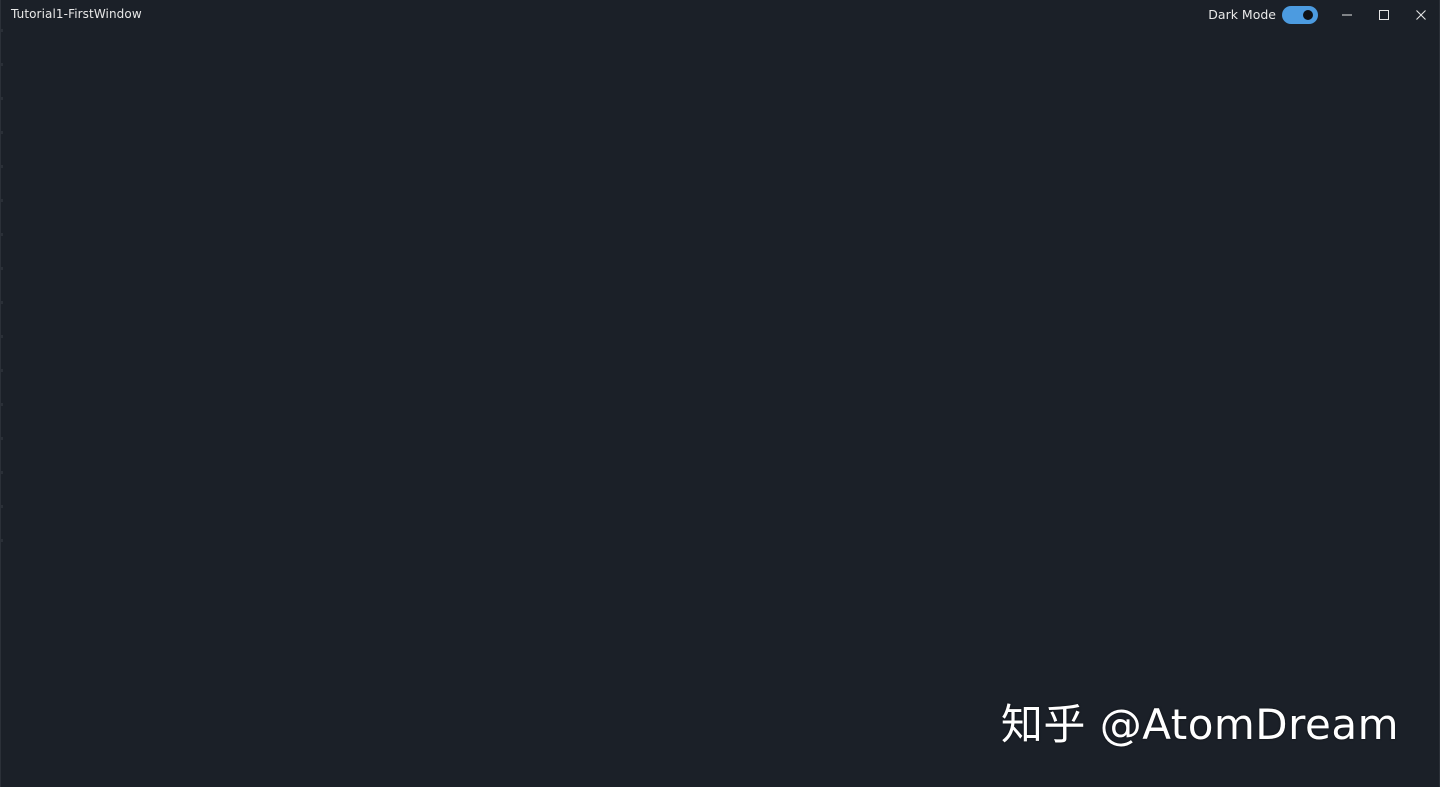 Image resolution: width=1440 pixels, height=787 pixels. What do you see at coordinates (1300, 14) in the screenshot?
I see `dark-mode-toggle` at bounding box center [1300, 14].